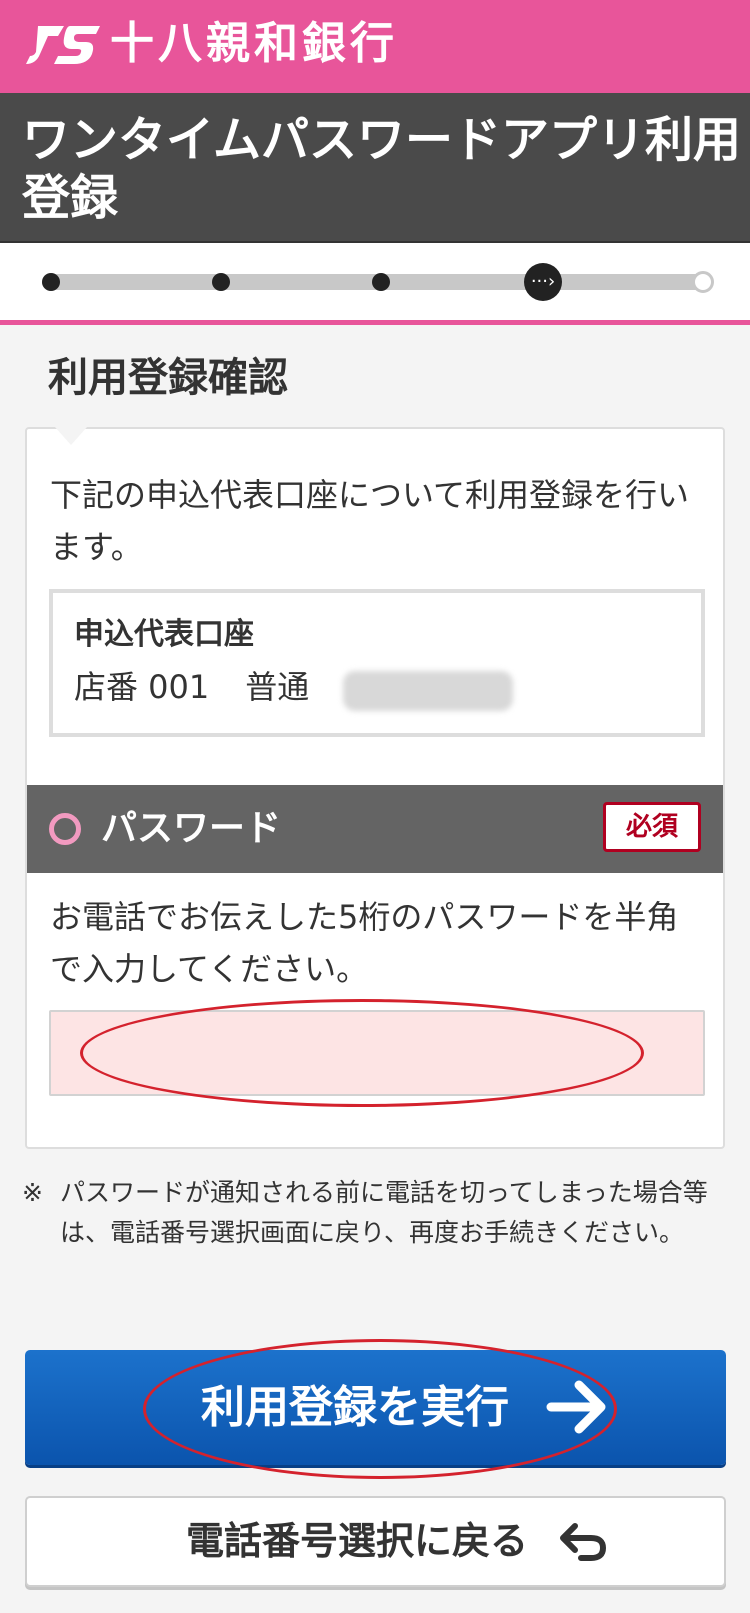 This screenshot has width=750, height=1613. I want to click on card-notch, so click(71, 436).